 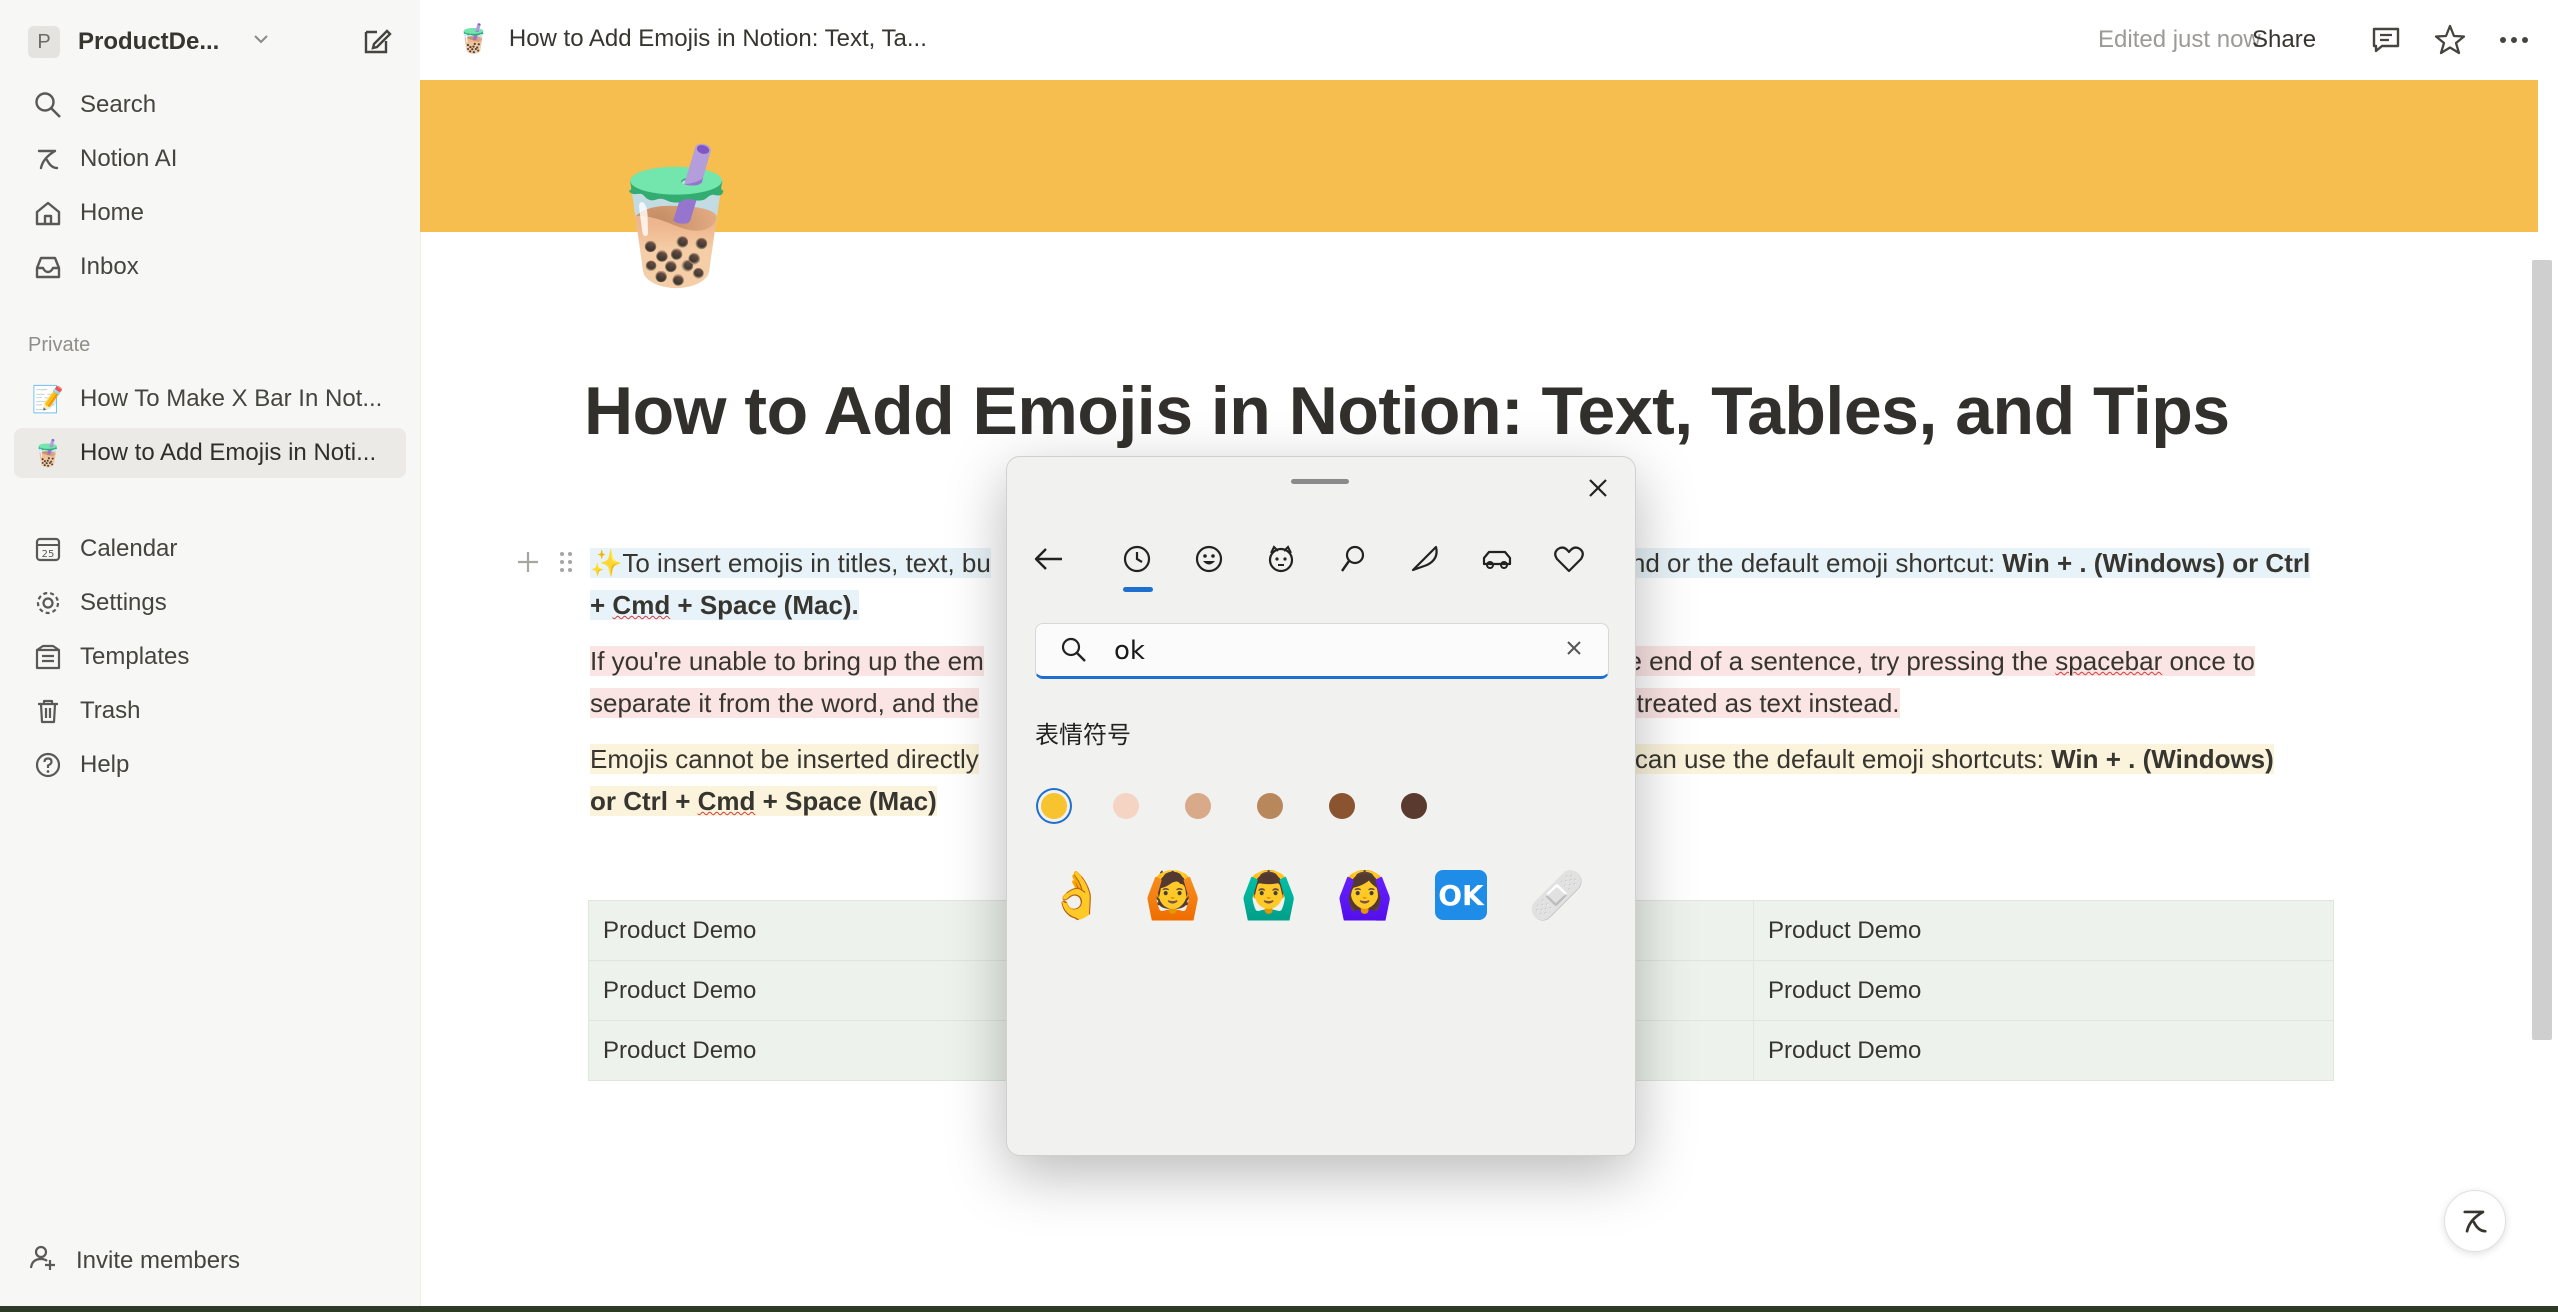 I want to click on templates-icon, so click(x=48, y=657).